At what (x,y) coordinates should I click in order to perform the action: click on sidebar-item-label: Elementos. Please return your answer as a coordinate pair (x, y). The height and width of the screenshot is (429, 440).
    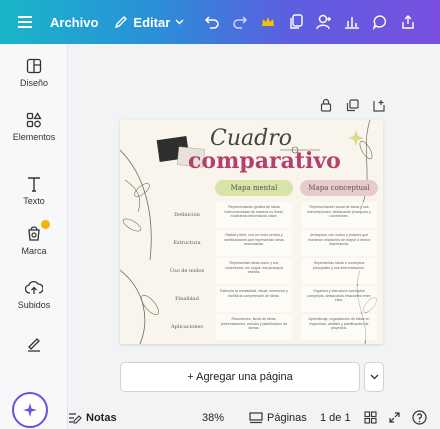
    Looking at the image, I should click on (34, 137).